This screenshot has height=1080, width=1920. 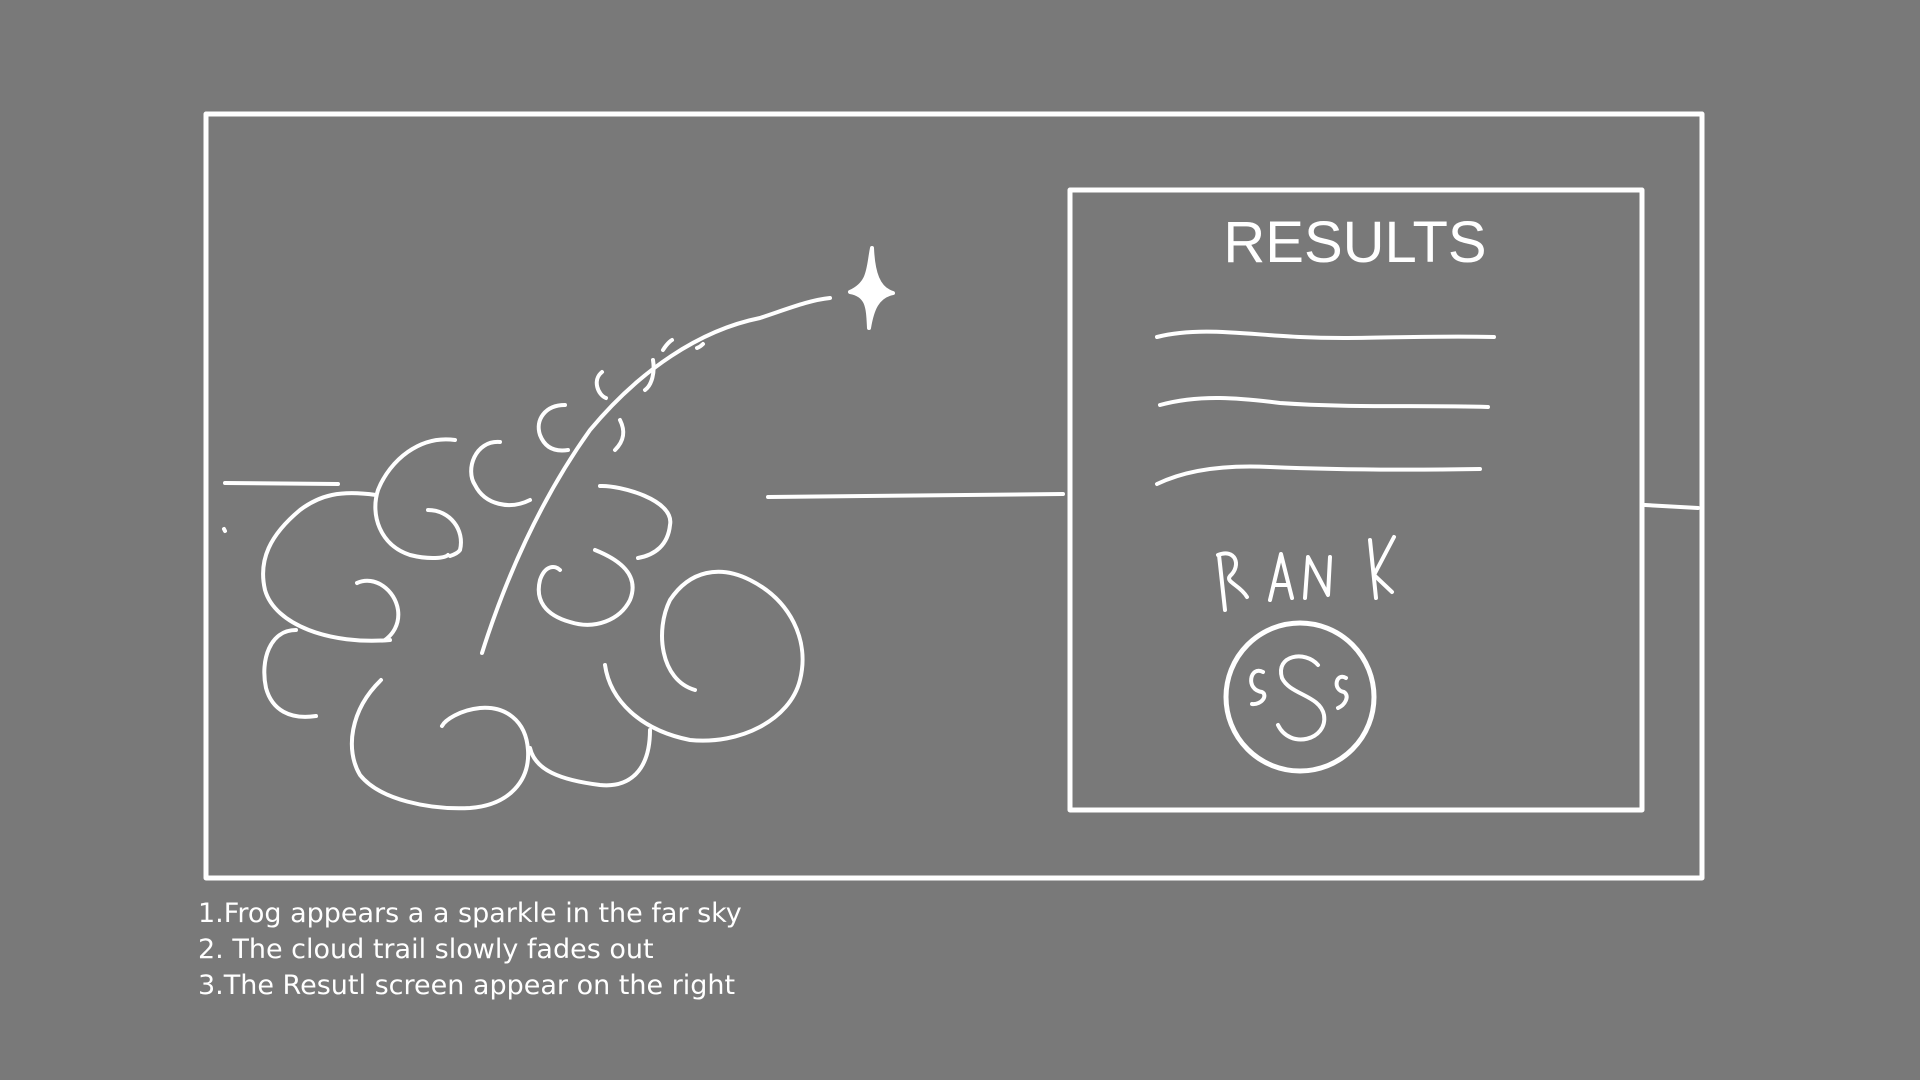 What do you see at coordinates (533, 574) in the screenshot?
I see `cloud-trail-sketch` at bounding box center [533, 574].